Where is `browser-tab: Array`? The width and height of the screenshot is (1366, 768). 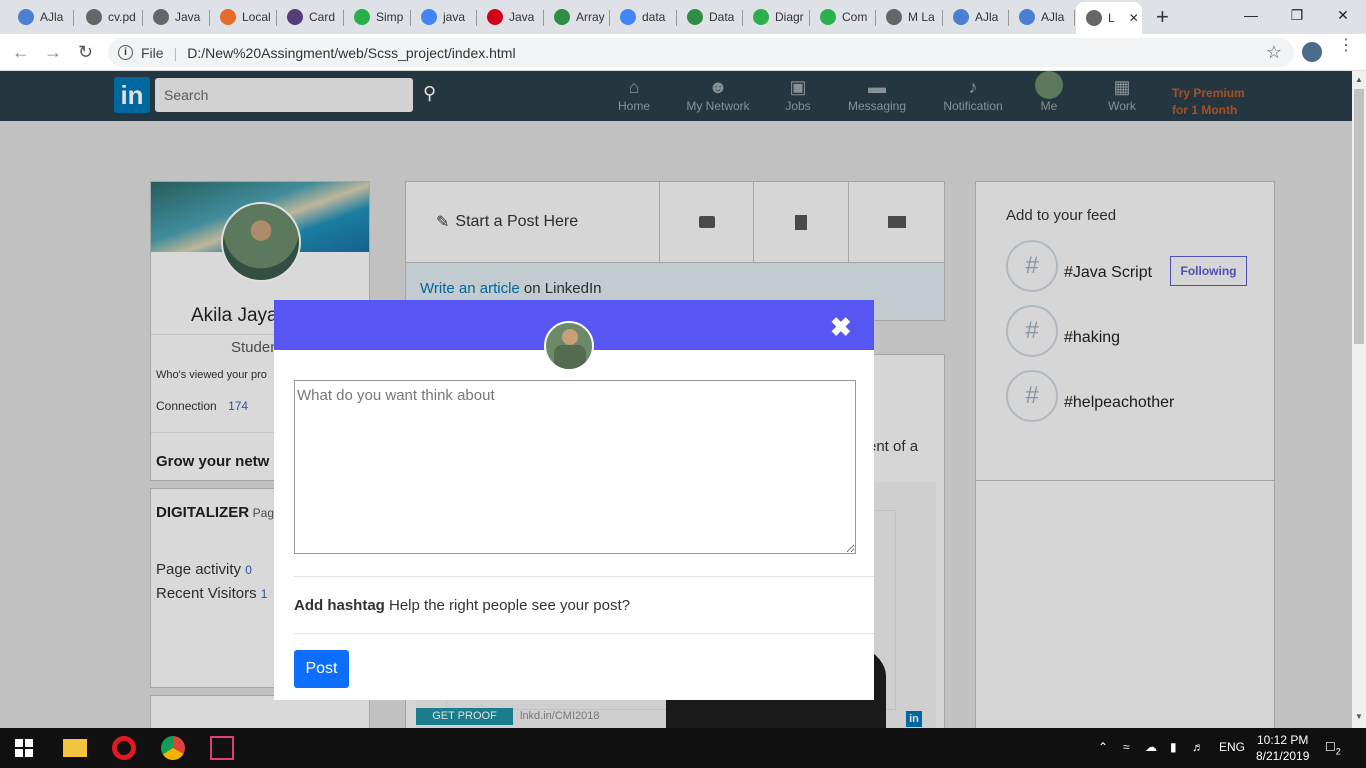
browser-tab: Array is located at coordinates (577, 17).